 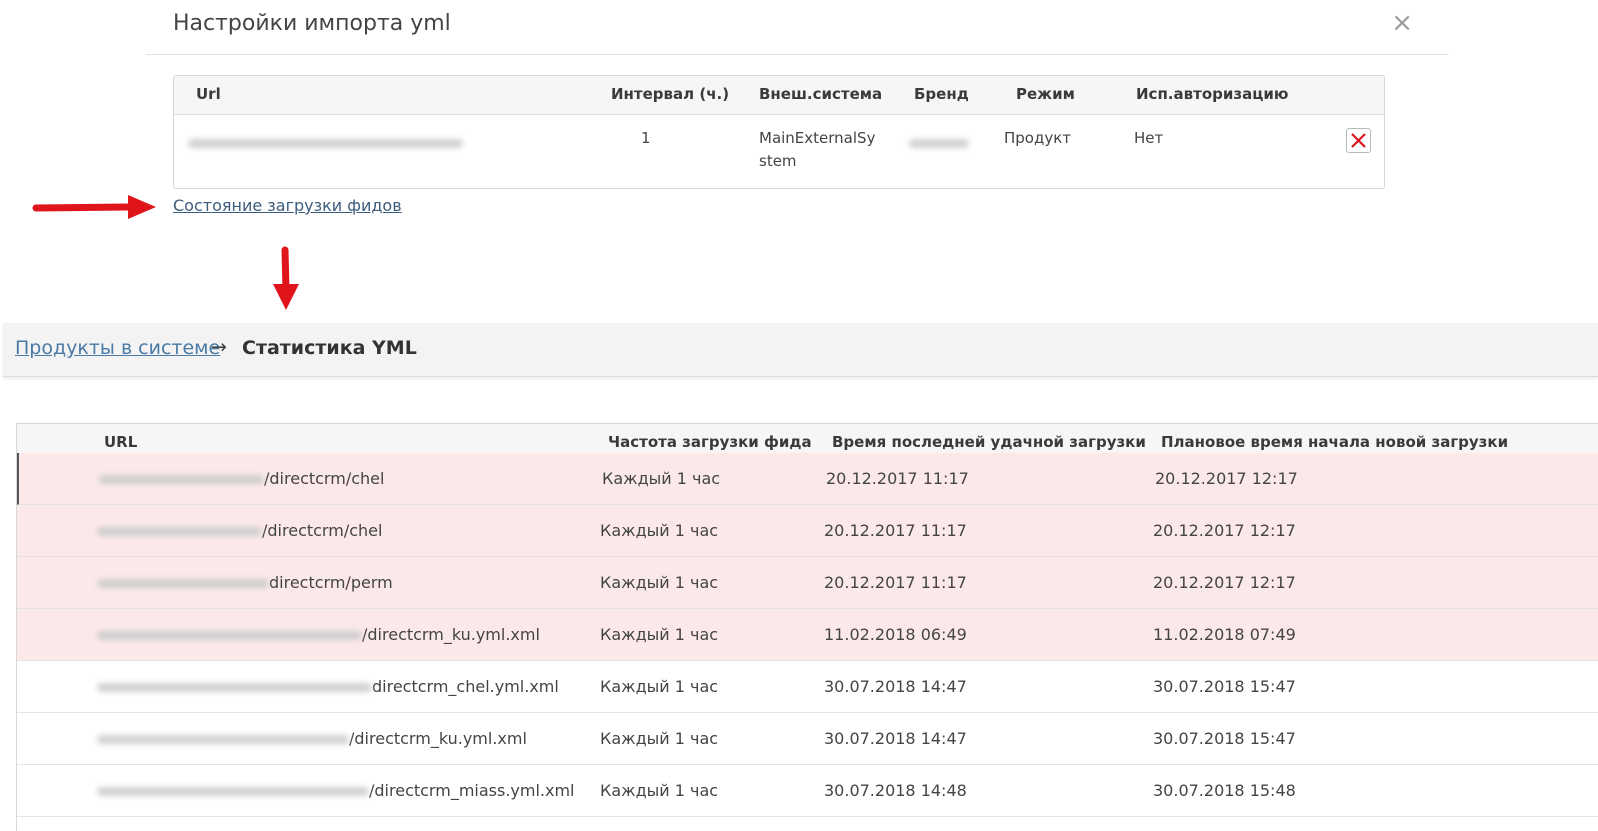 I want to click on url-cell: directcrm_chel.yml.xml, so click(x=328, y=686).